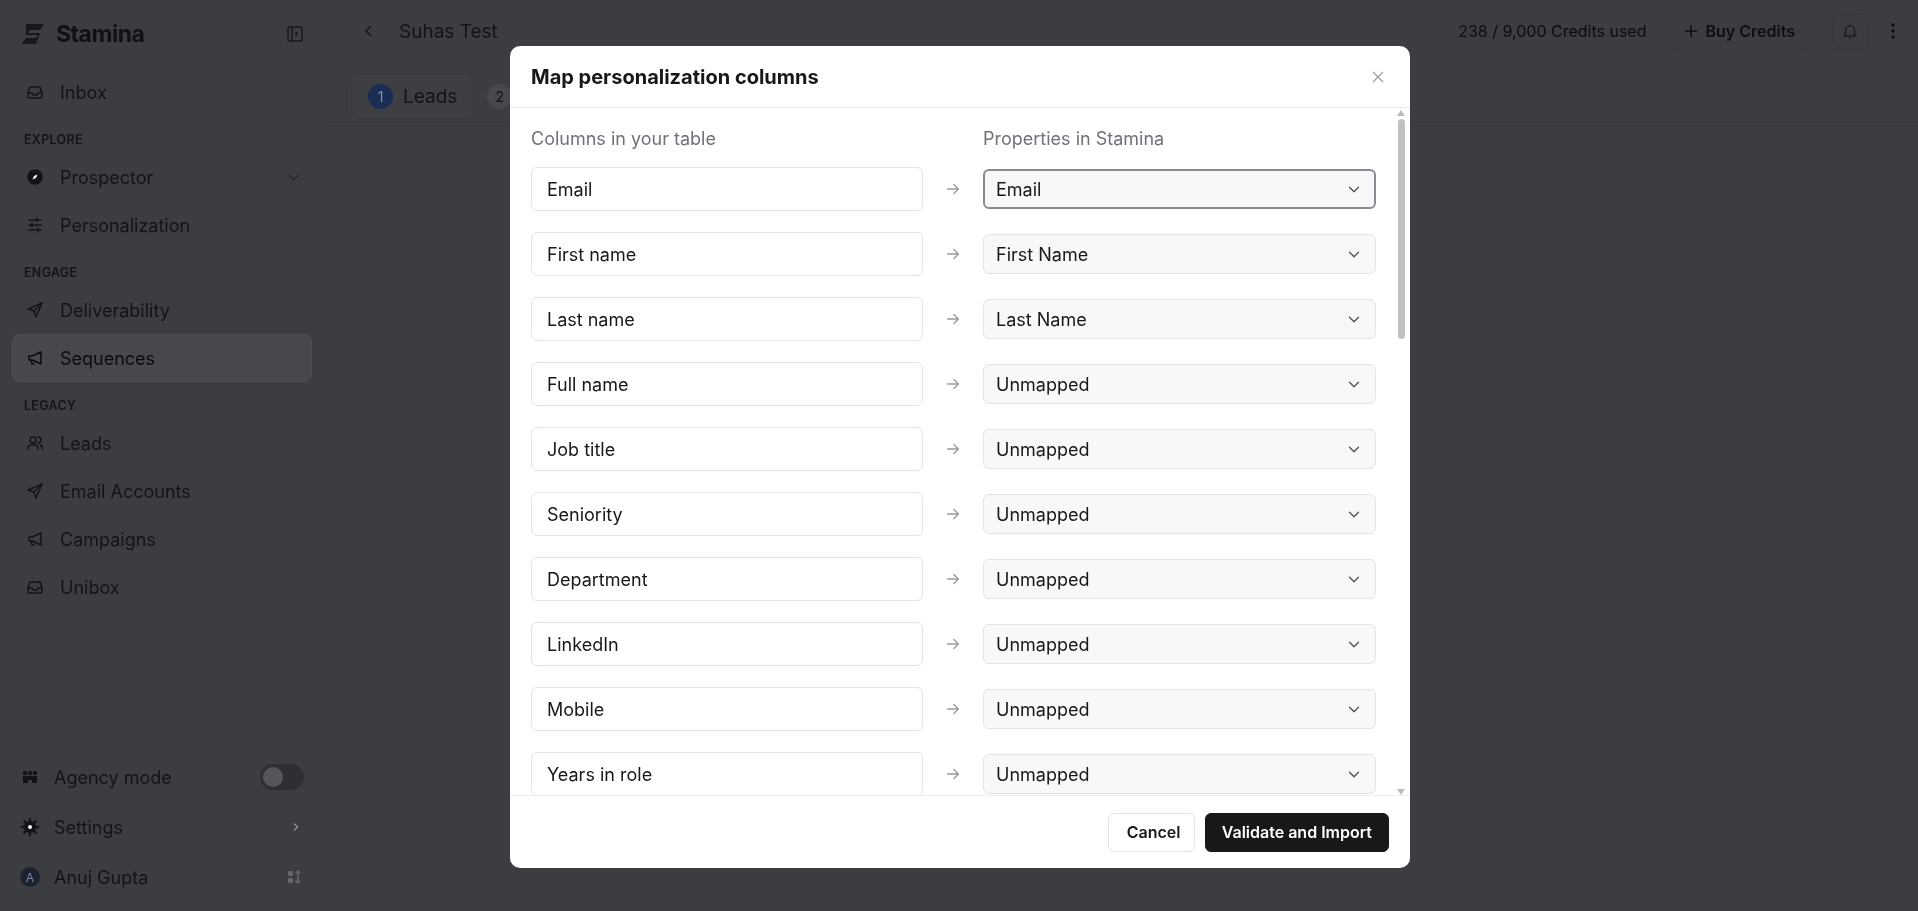 Image resolution: width=1918 pixels, height=911 pixels. I want to click on users-icon, so click(35, 443).